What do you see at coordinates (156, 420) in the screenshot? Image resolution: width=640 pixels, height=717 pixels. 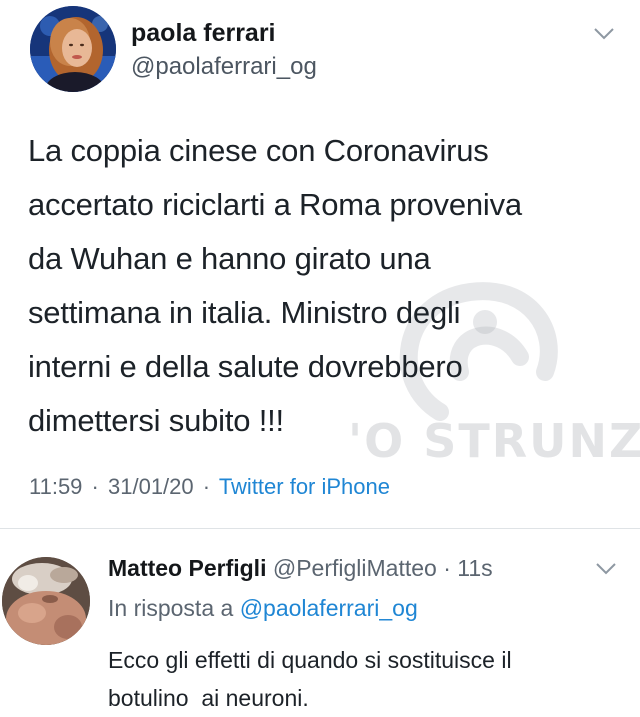 I see `tweet-text-line: dimettersi subito !!!` at bounding box center [156, 420].